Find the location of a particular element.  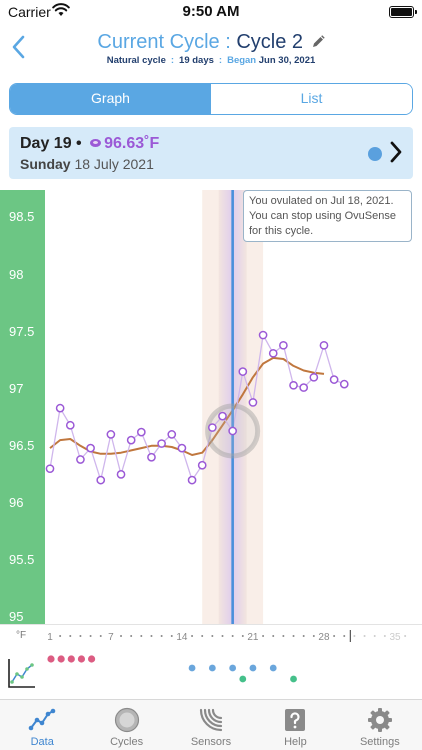

day-detail-banner: Day 19 • 96.63˚F Sunday 18 July 2021 is located at coordinates (211, 153).